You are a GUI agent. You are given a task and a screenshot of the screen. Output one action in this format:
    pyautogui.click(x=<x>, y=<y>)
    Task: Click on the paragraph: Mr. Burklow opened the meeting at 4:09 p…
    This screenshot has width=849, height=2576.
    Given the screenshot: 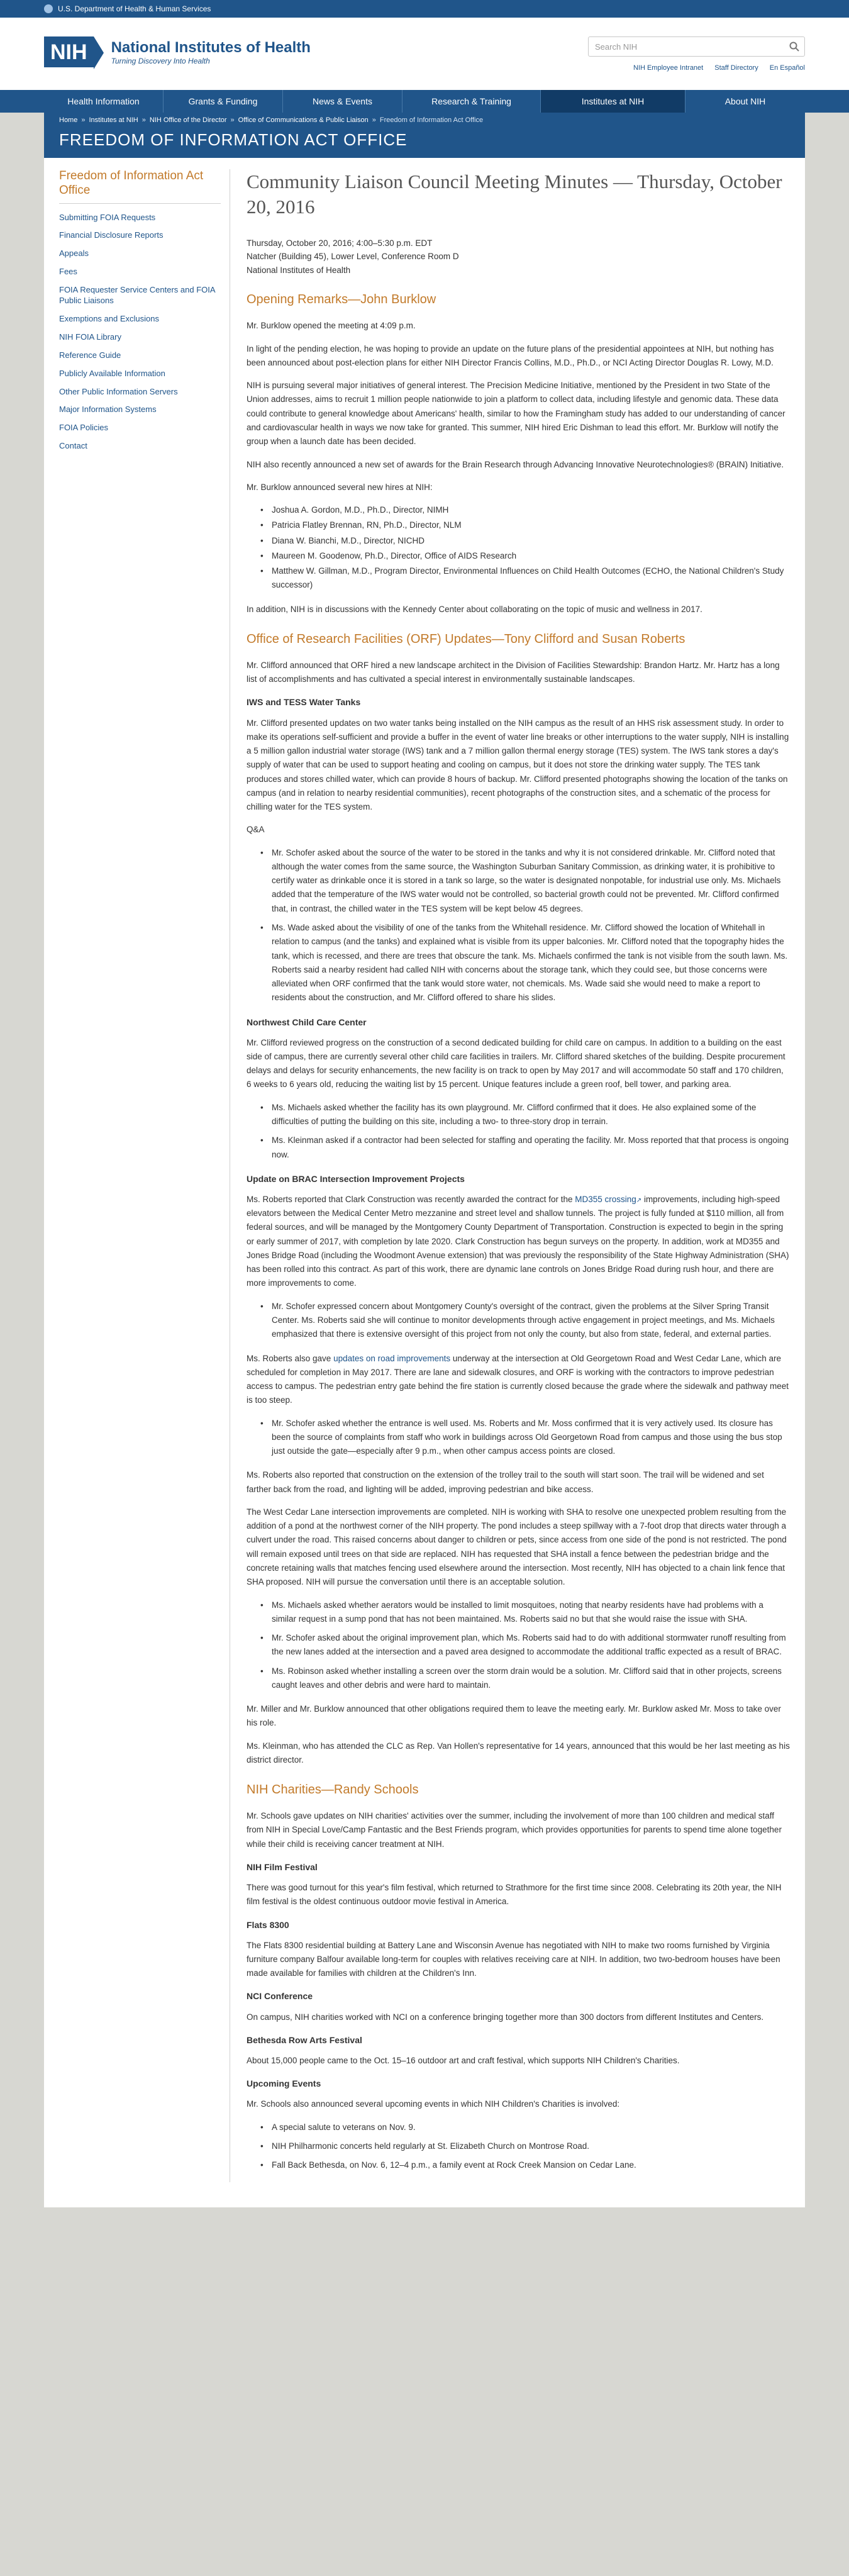 What is the action you would take?
    pyautogui.click(x=331, y=326)
    